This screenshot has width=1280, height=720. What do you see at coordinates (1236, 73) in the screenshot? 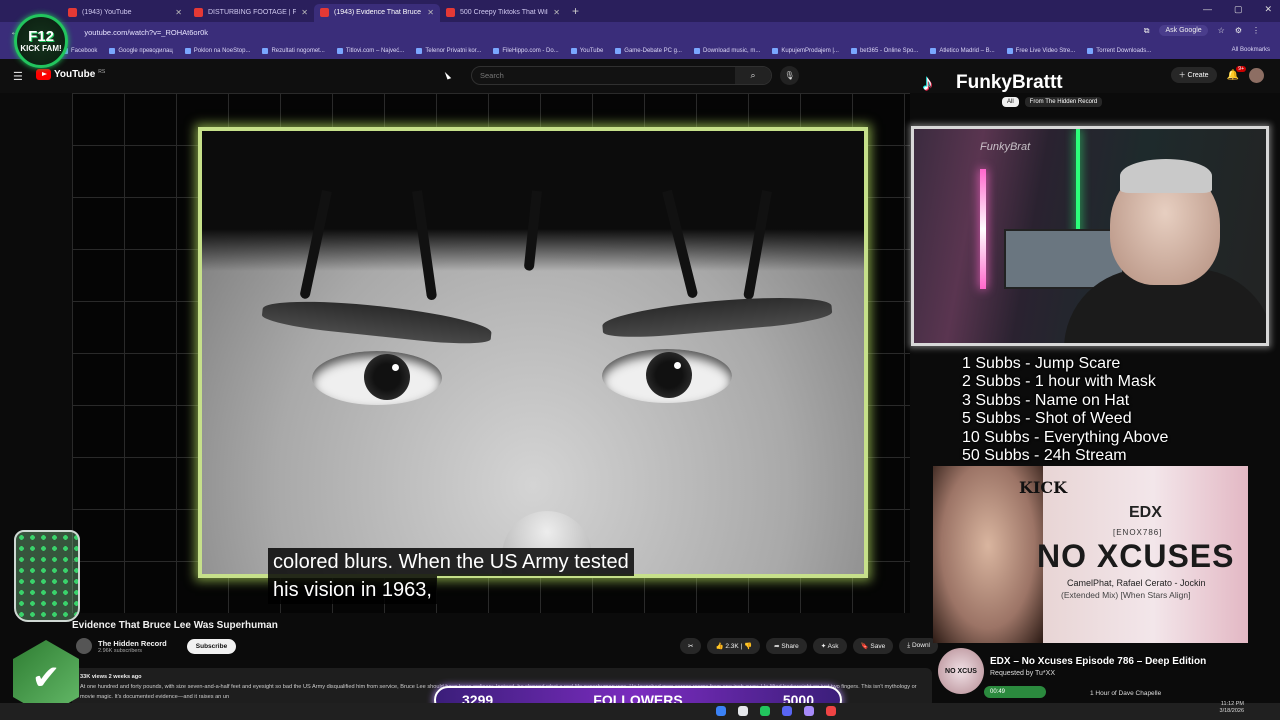
I see `notifications-bell-icon: 🔔 9+` at bounding box center [1236, 73].